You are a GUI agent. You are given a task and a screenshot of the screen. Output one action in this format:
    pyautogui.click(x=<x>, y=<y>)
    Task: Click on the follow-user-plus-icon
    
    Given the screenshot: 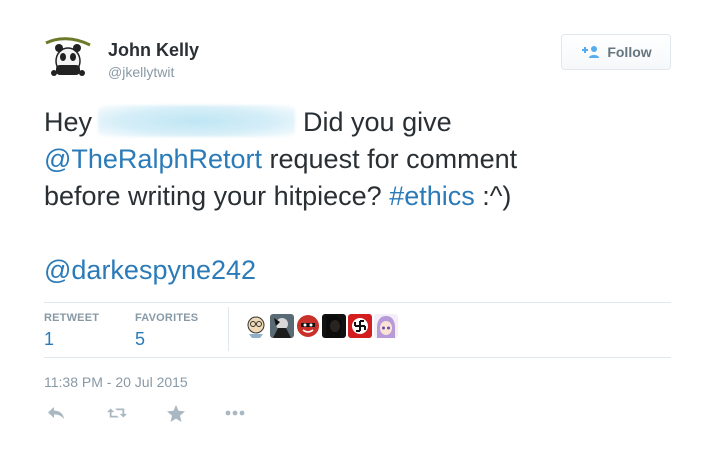 What is the action you would take?
    pyautogui.click(x=591, y=52)
    